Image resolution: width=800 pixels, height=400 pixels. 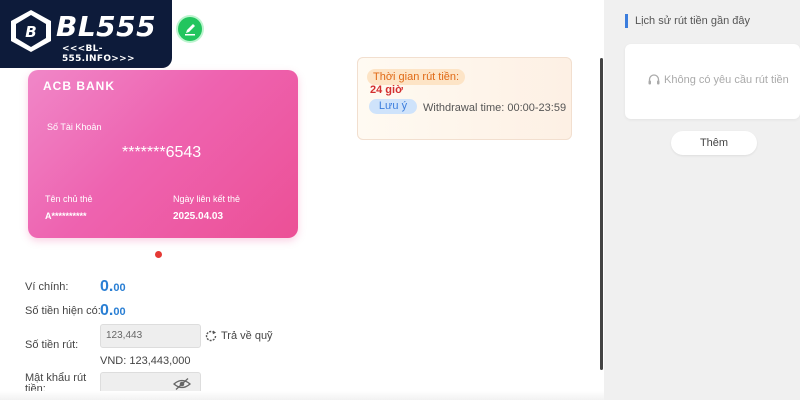 I want to click on logo-text: BL555, so click(x=106, y=26).